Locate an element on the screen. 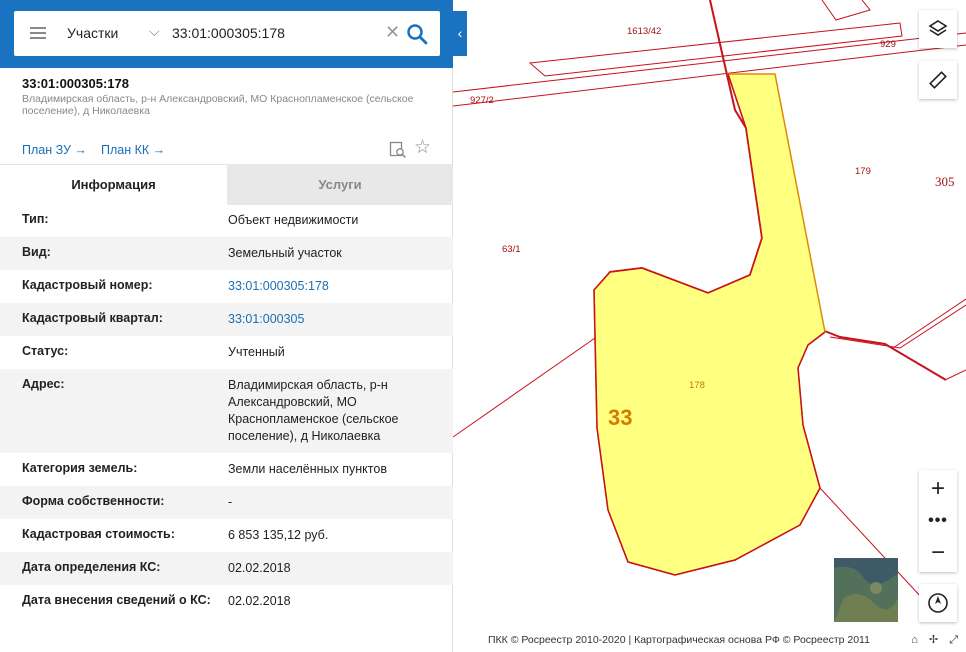 This screenshot has height=652, width=966. locate-button is located at coordinates (938, 603).